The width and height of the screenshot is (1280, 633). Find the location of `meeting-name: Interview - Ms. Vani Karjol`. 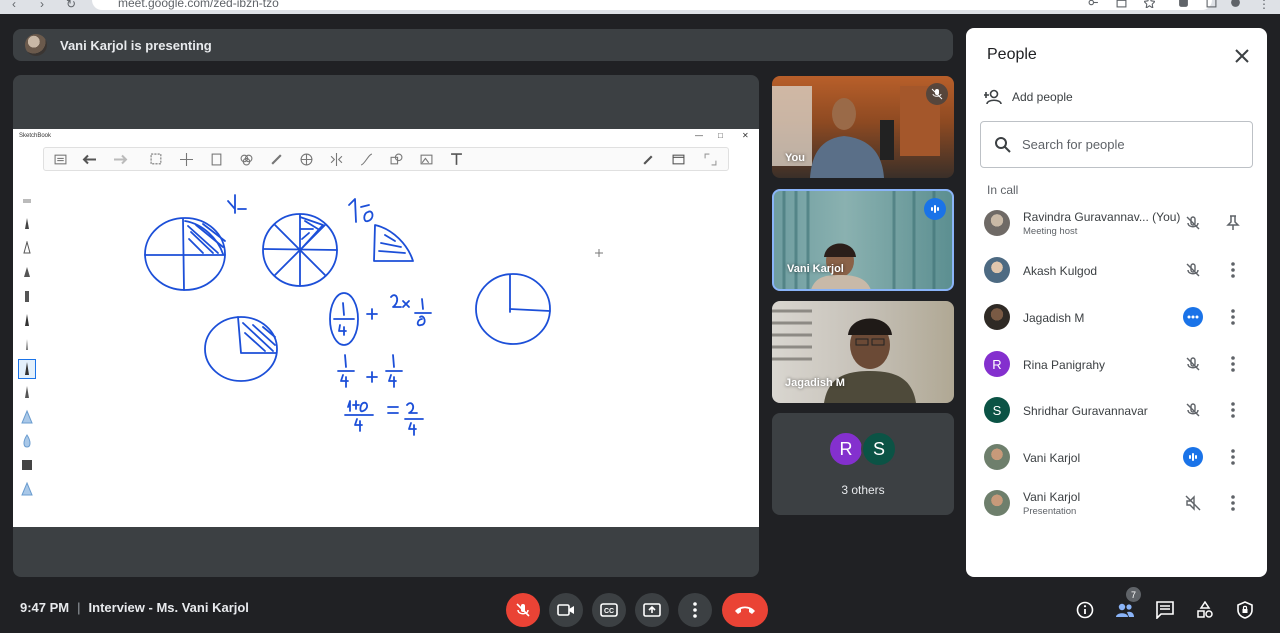

meeting-name: Interview - Ms. Vani Karjol is located at coordinates (168, 607).